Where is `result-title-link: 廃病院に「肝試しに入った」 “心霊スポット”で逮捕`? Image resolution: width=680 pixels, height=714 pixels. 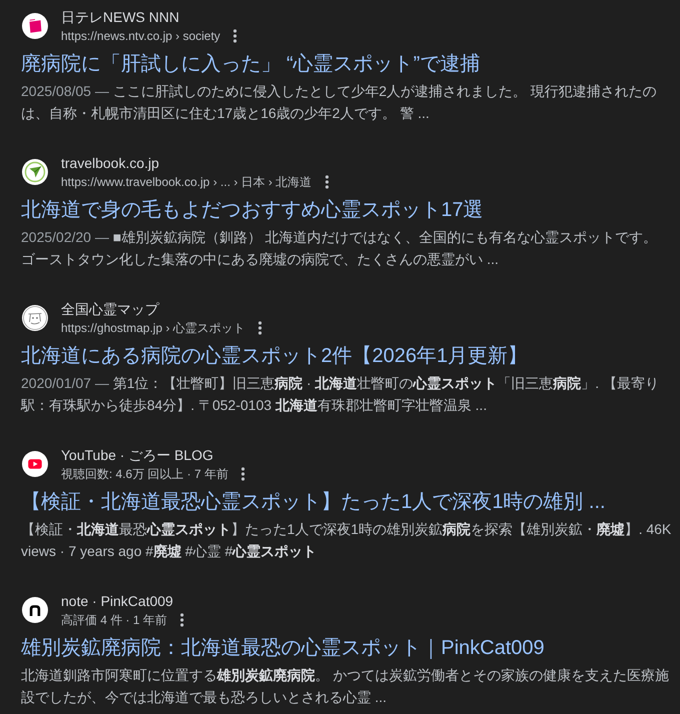 result-title-link: 廃病院に「肝試しに入った」 “心霊スポット”で逮捕 is located at coordinates (340, 64).